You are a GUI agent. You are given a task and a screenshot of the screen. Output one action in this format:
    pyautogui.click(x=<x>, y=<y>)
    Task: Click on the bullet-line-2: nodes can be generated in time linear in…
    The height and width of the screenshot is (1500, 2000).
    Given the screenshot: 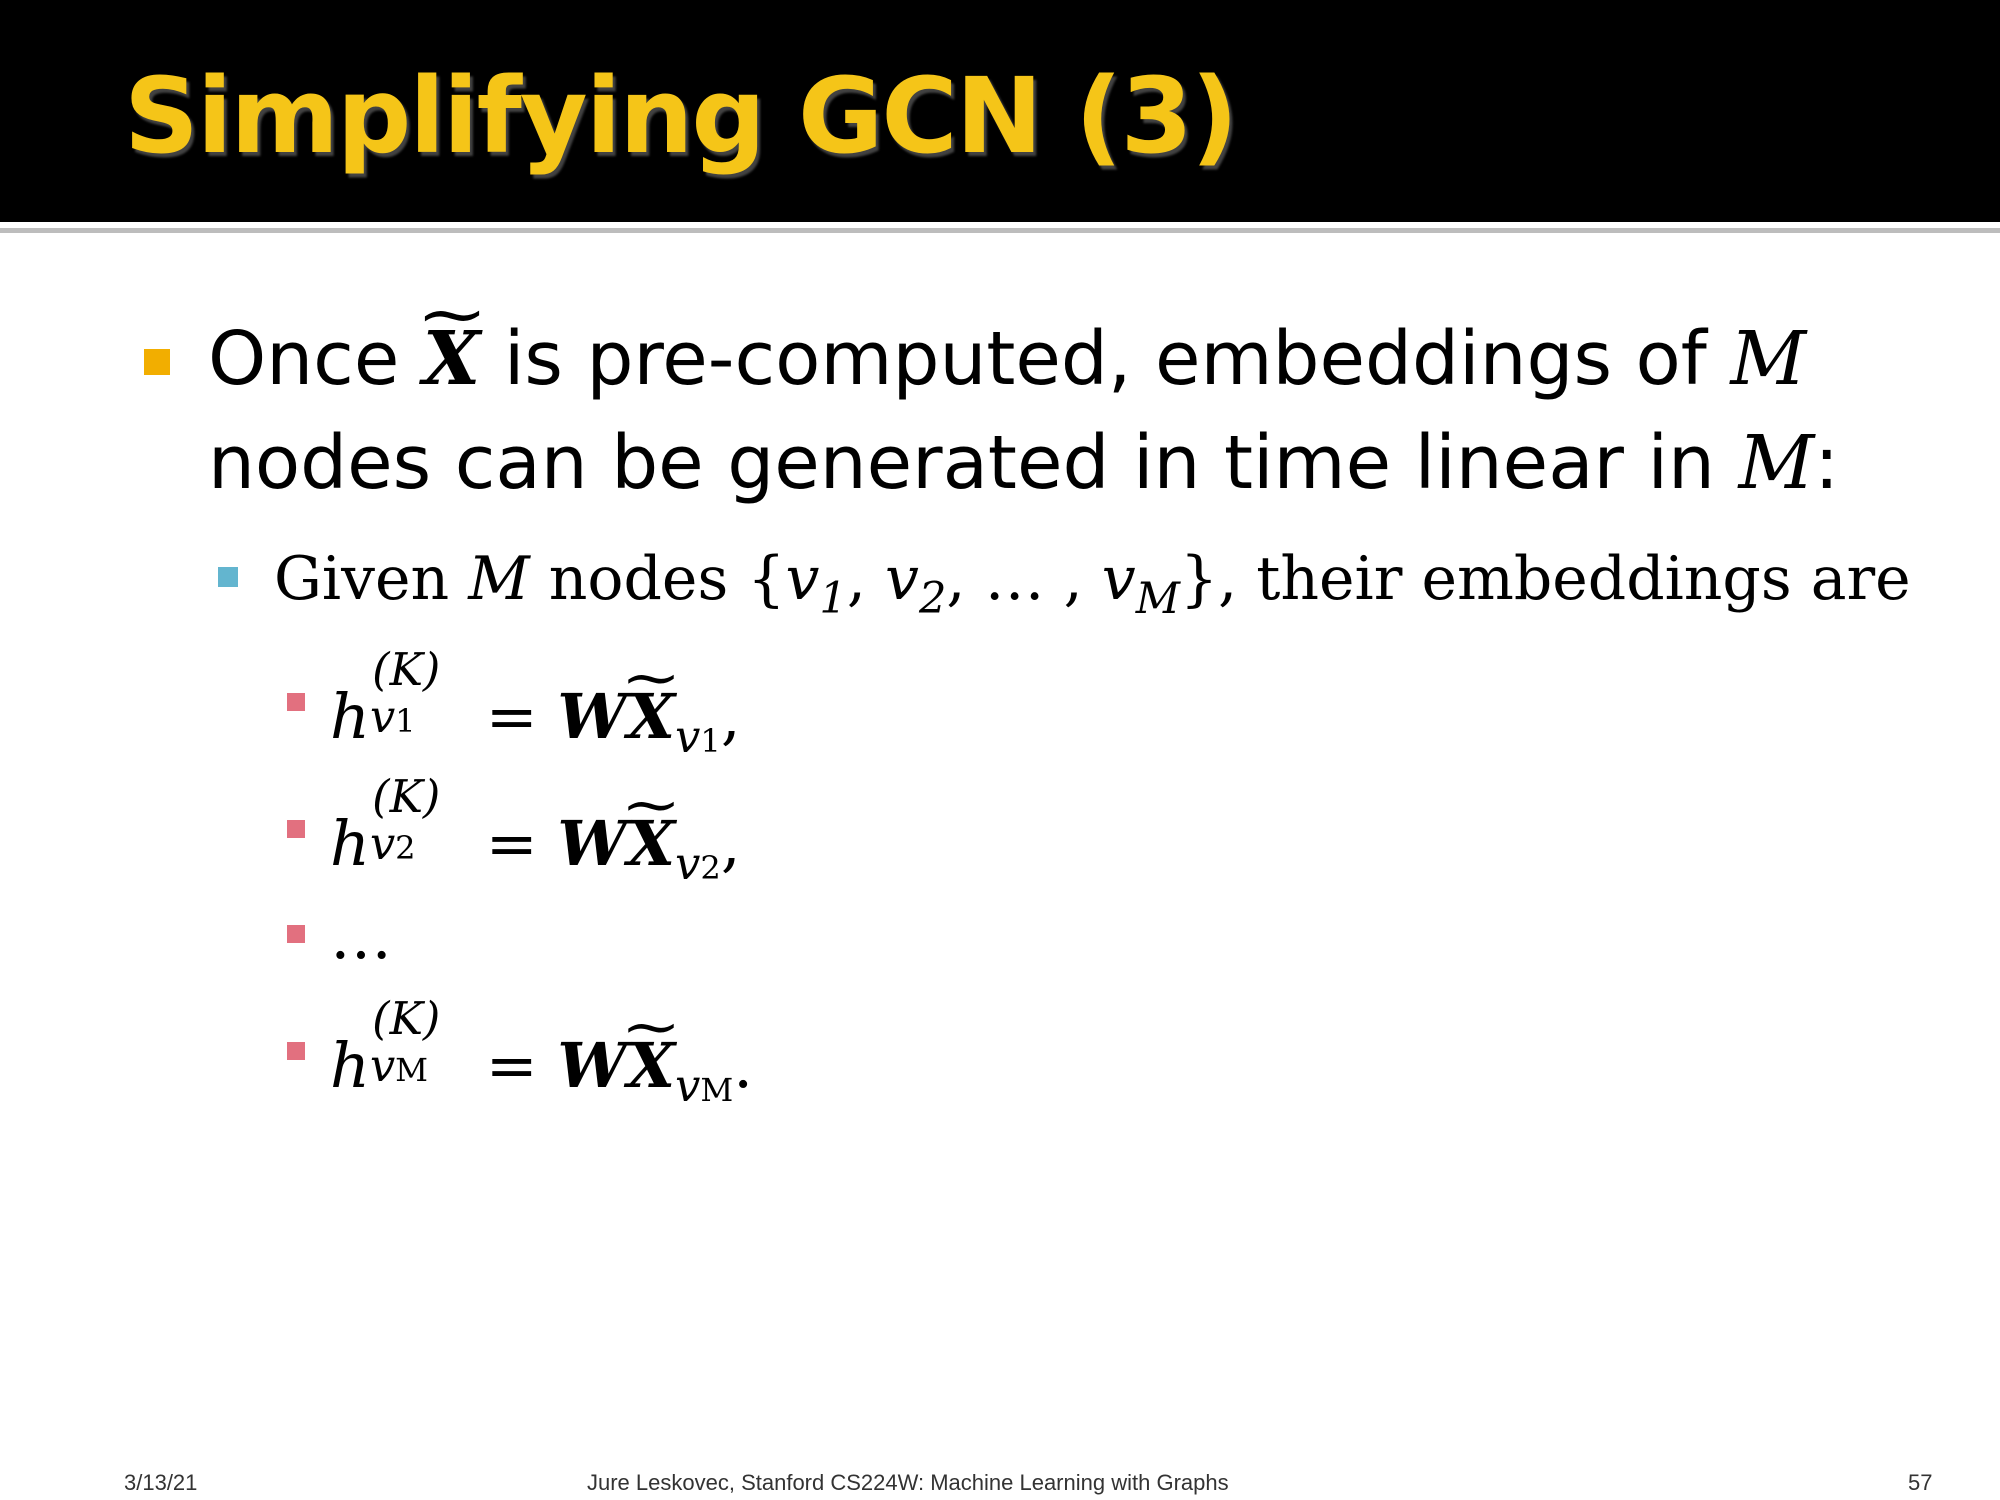 What is the action you would take?
    pyautogui.click(x=1023, y=463)
    